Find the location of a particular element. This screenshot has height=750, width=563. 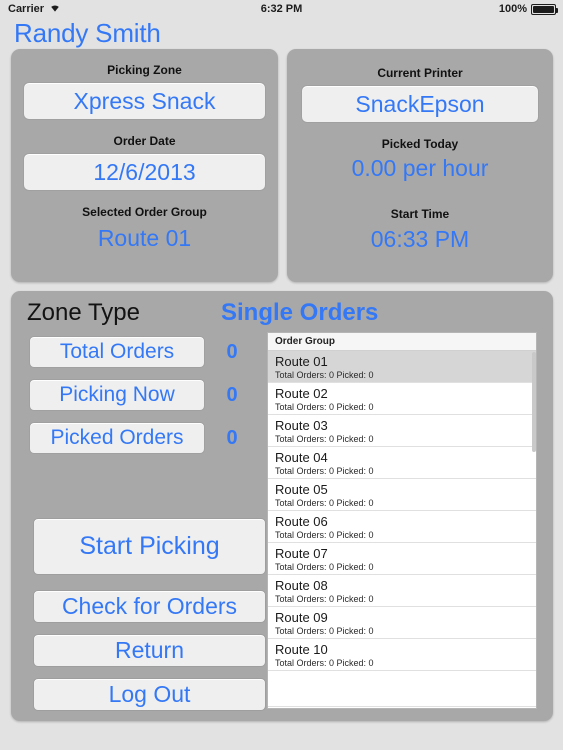

battery-percent-label: 100% is located at coordinates (512, 9).